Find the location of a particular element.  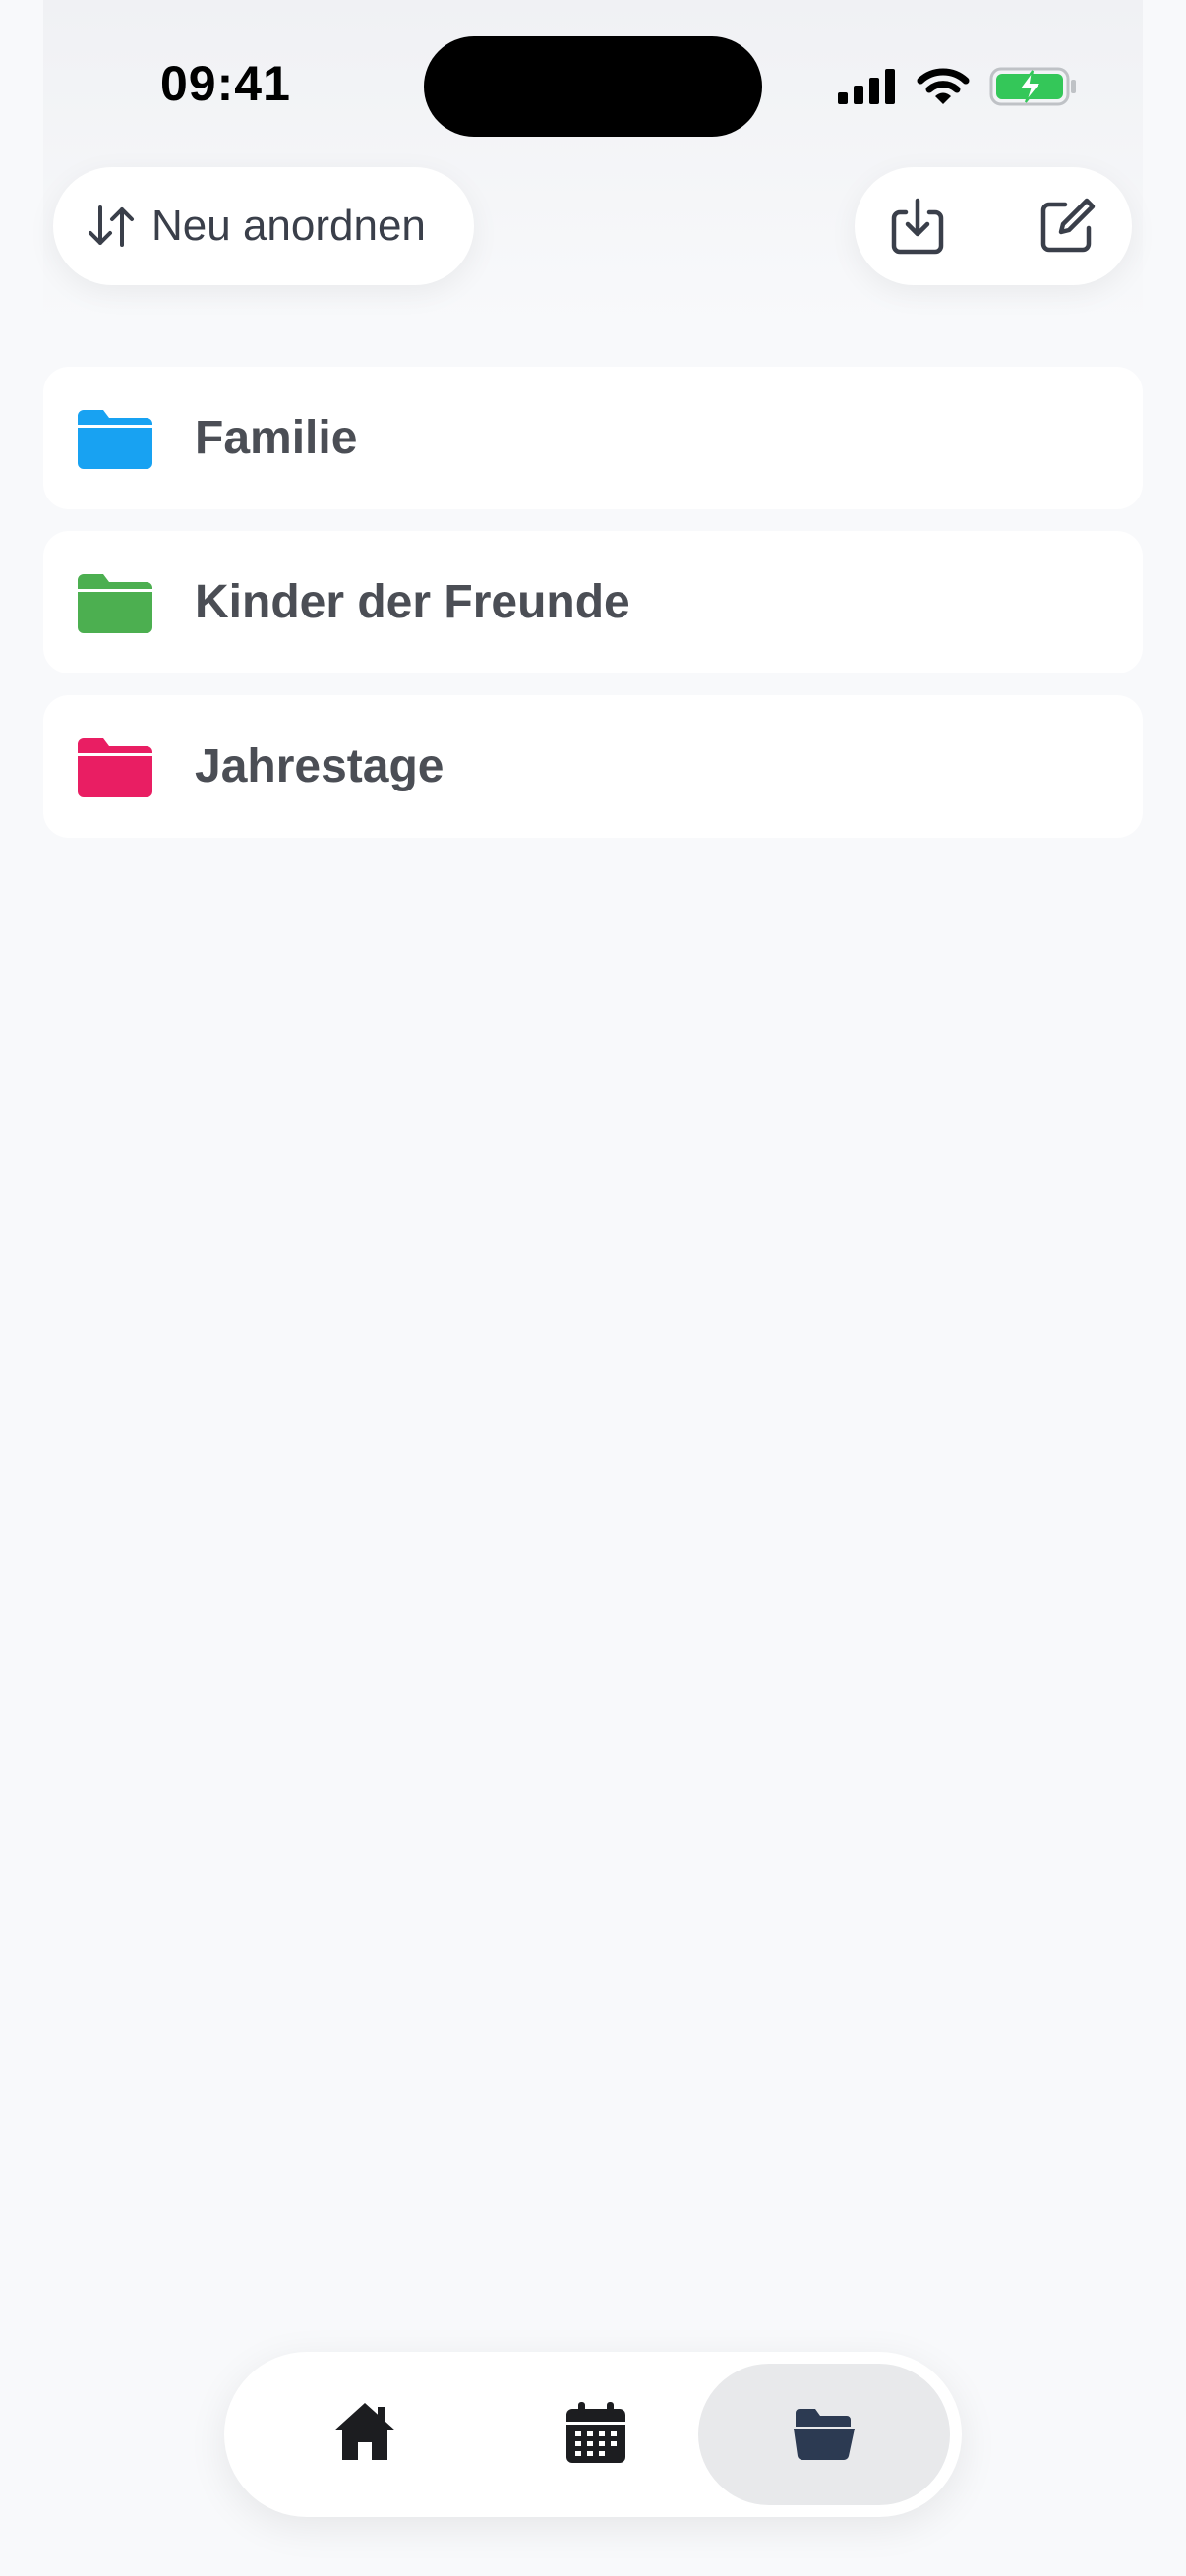

tab-folders is located at coordinates (824, 2434).